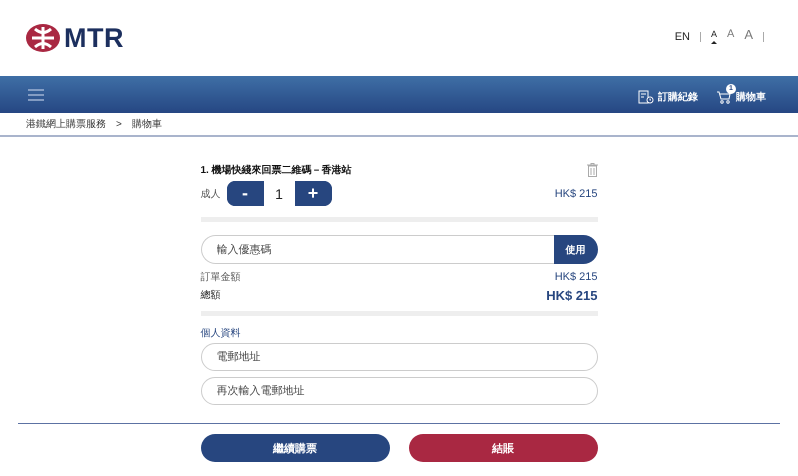  I want to click on document-clock-icon, so click(646, 97).